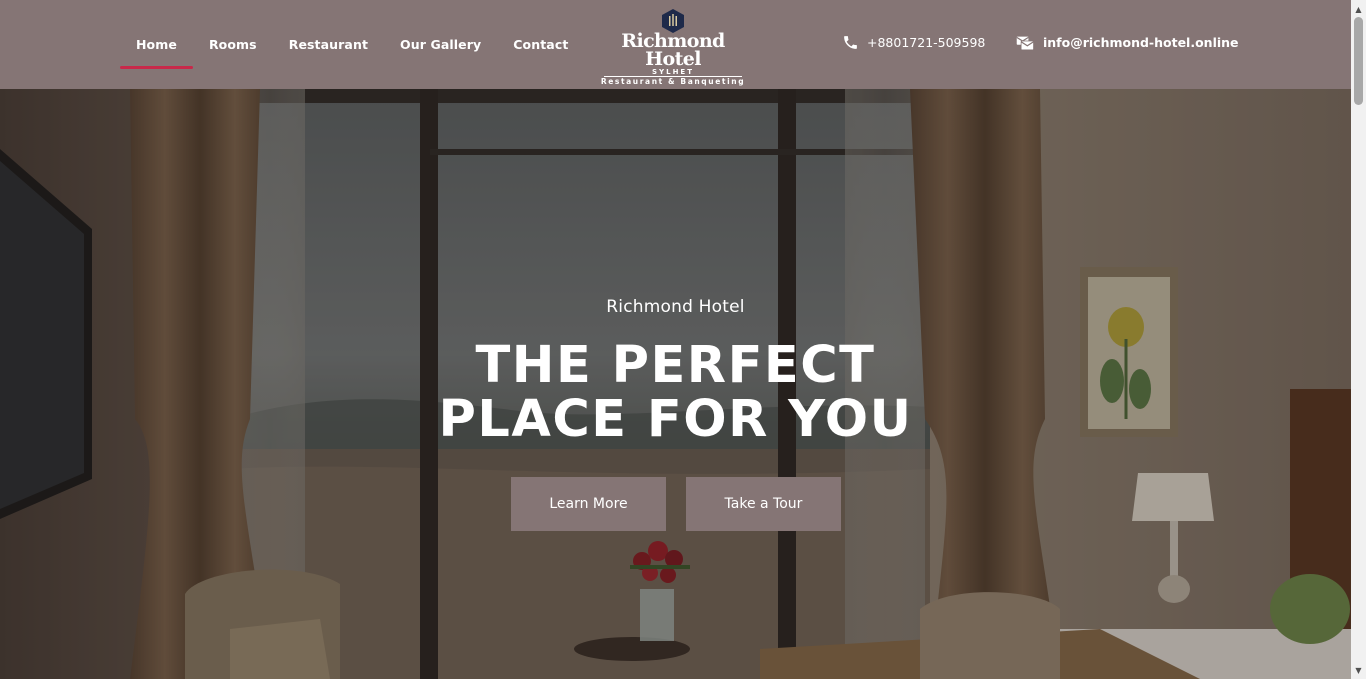  Describe the element at coordinates (675, 307) in the screenshot. I see `hero-kicker: Richmond Hotel` at that location.